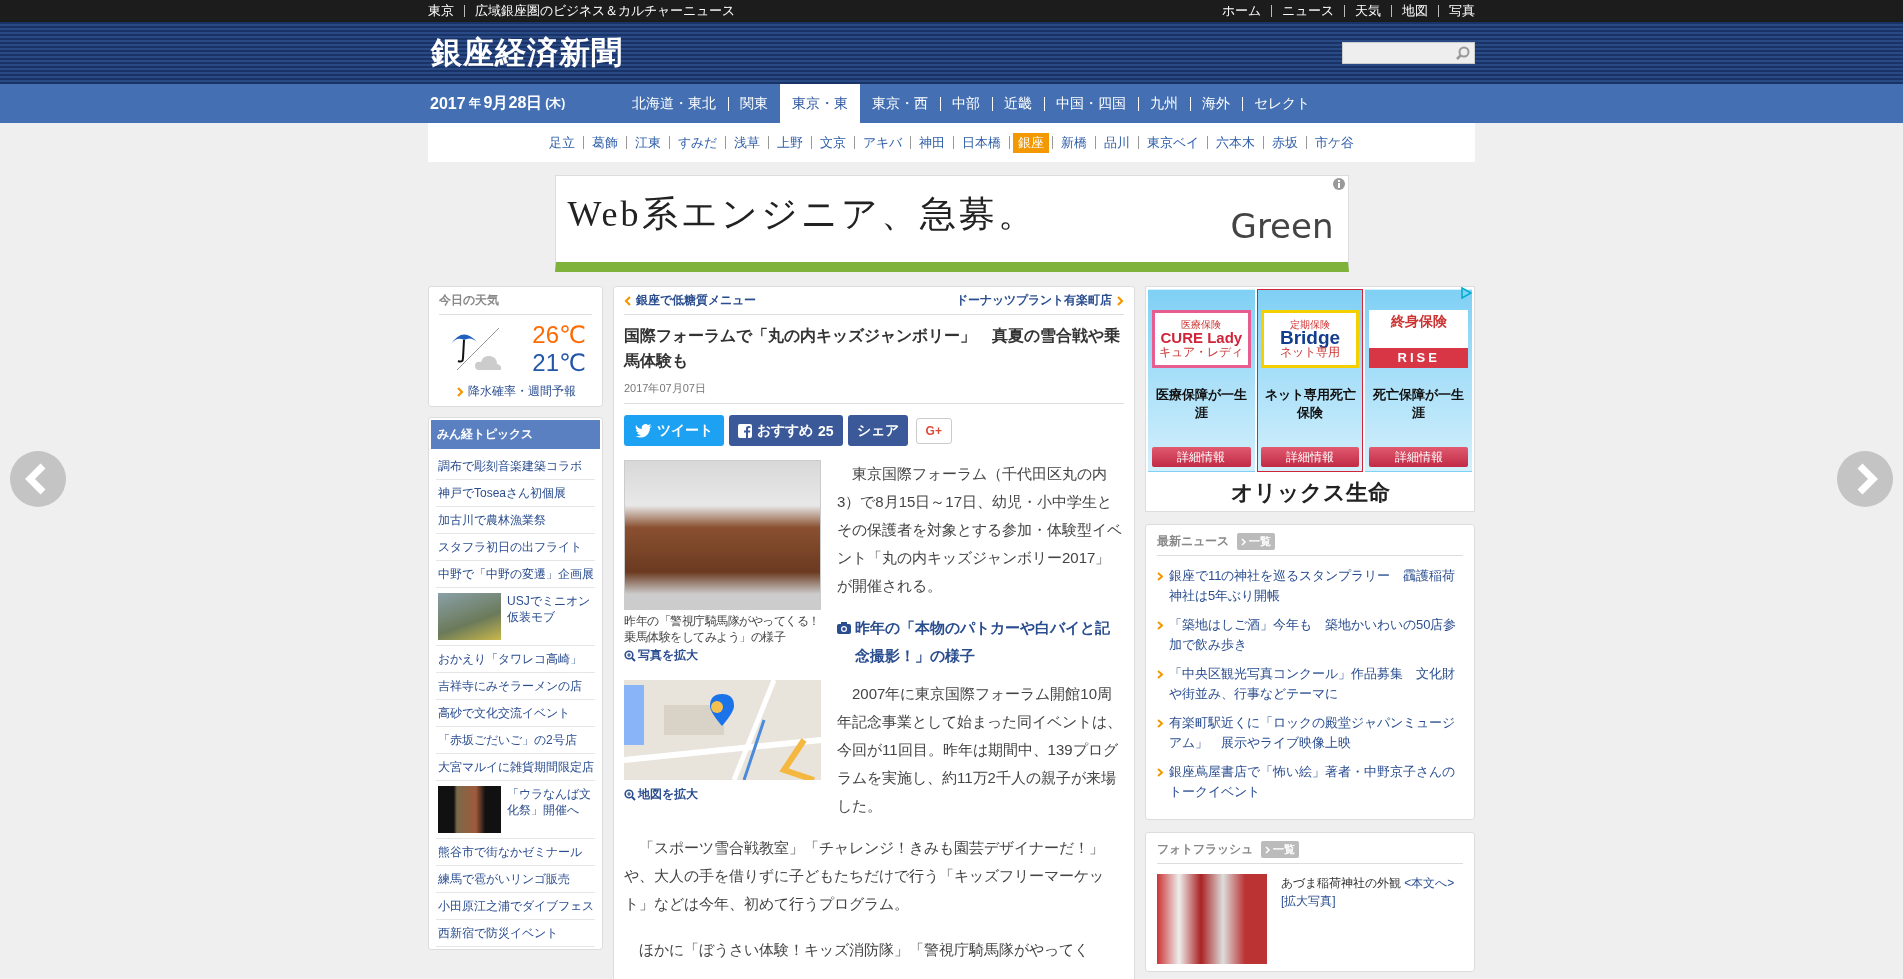 The height and width of the screenshot is (979, 1903). What do you see at coordinates (492, 520) in the screenshot?
I see `topic-link: 加古川で農林漁業祭` at bounding box center [492, 520].